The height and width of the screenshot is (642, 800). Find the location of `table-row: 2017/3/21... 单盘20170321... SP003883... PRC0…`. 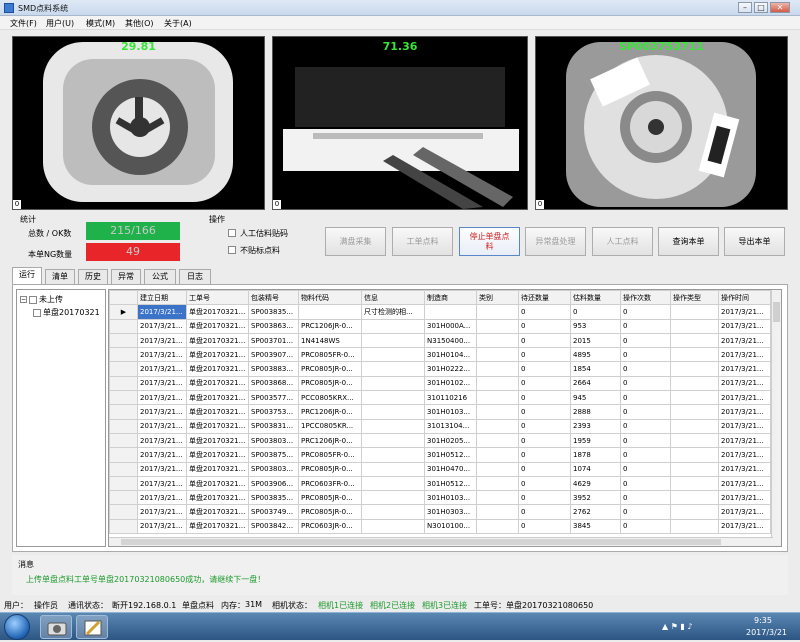

table-row: 2017/3/21... 单盘20170321... SP003883... PRC0… is located at coordinates (440, 369).